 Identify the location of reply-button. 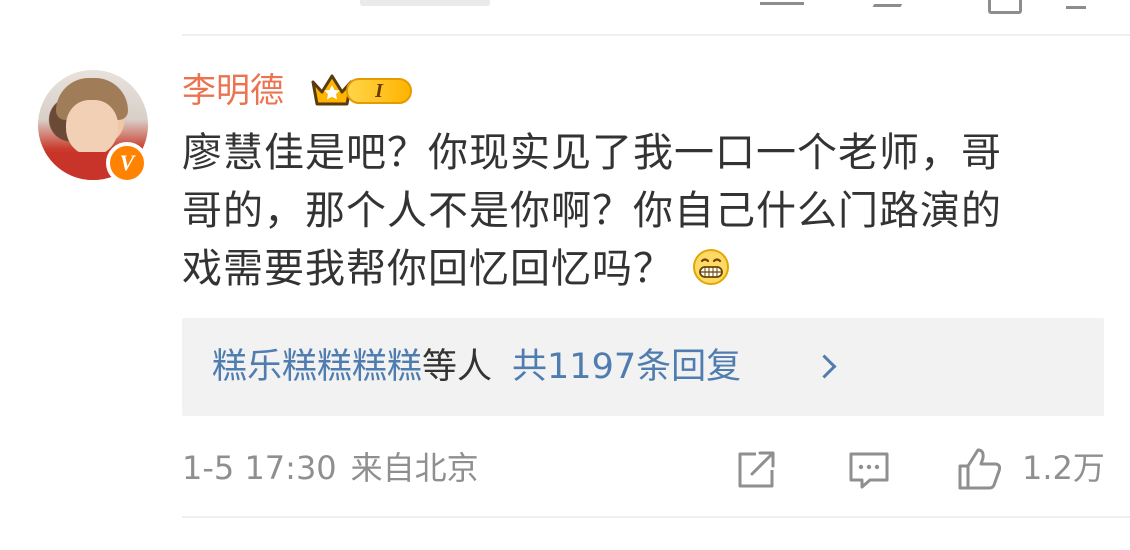
(869, 469).